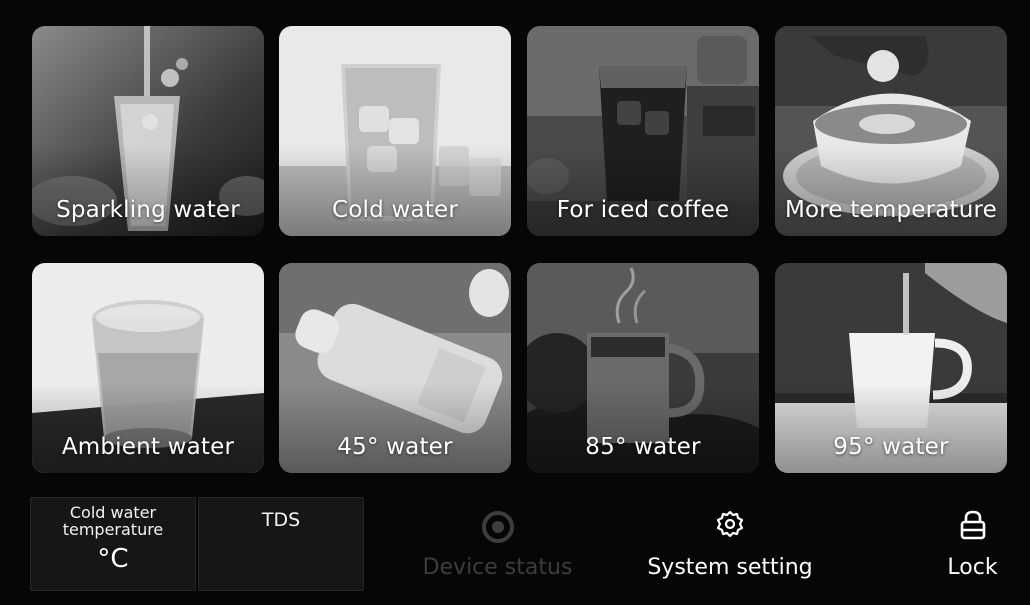 Image resolution: width=1030 pixels, height=605 pixels. I want to click on tds-title: TDS, so click(281, 520).